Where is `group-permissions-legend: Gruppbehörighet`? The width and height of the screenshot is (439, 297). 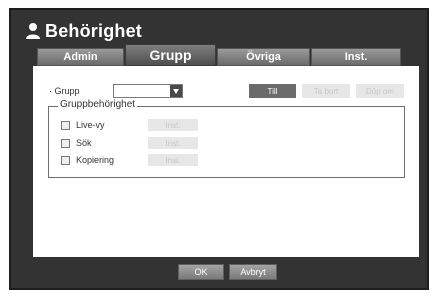
group-permissions-legend: Gruppbehörighet is located at coordinates (98, 104).